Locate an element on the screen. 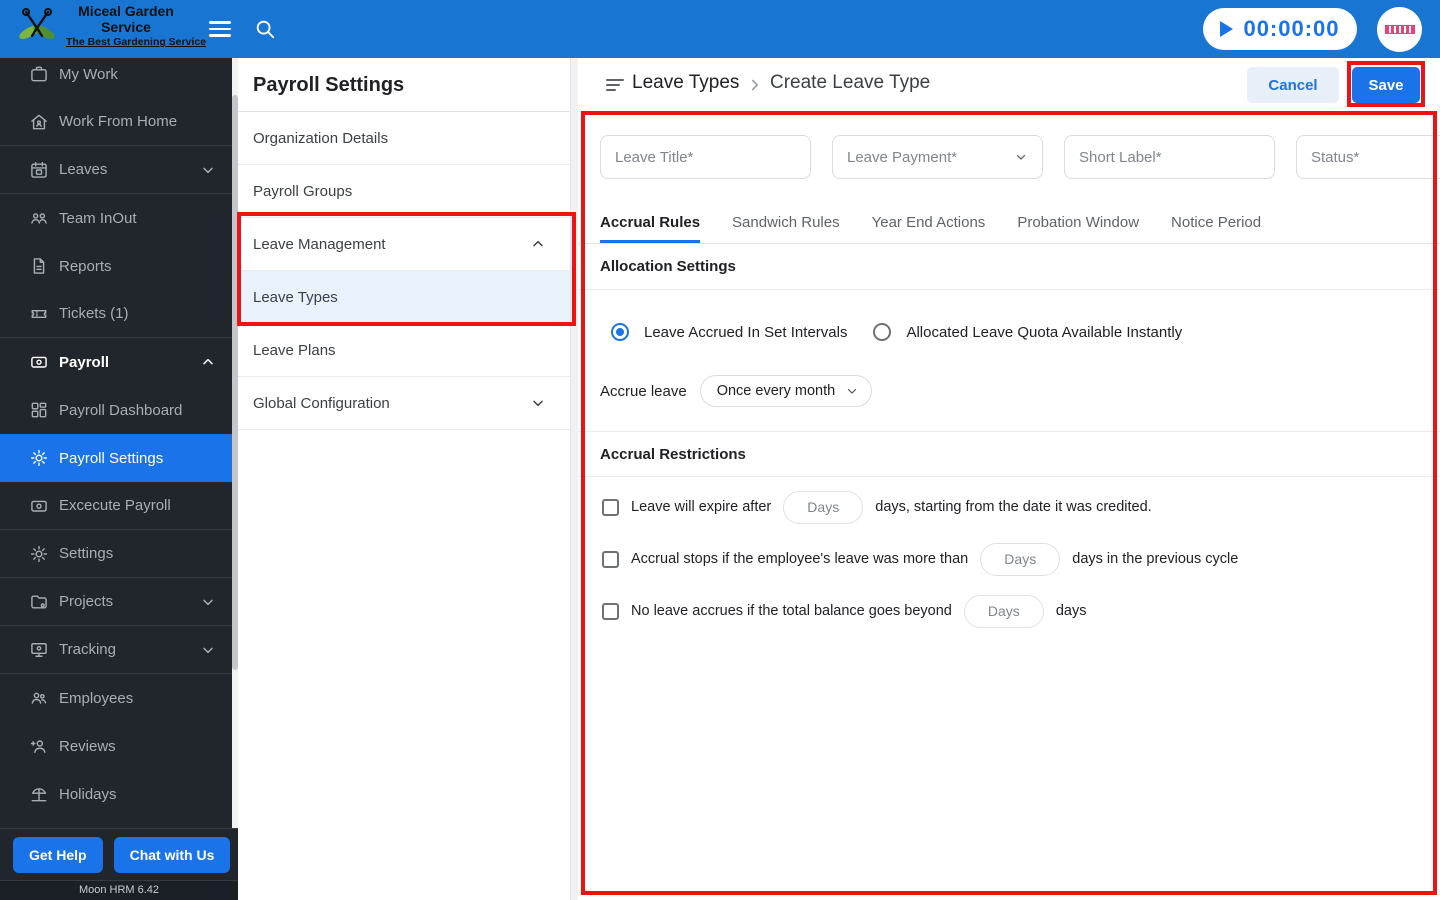  short-label-field is located at coordinates (1169, 157).